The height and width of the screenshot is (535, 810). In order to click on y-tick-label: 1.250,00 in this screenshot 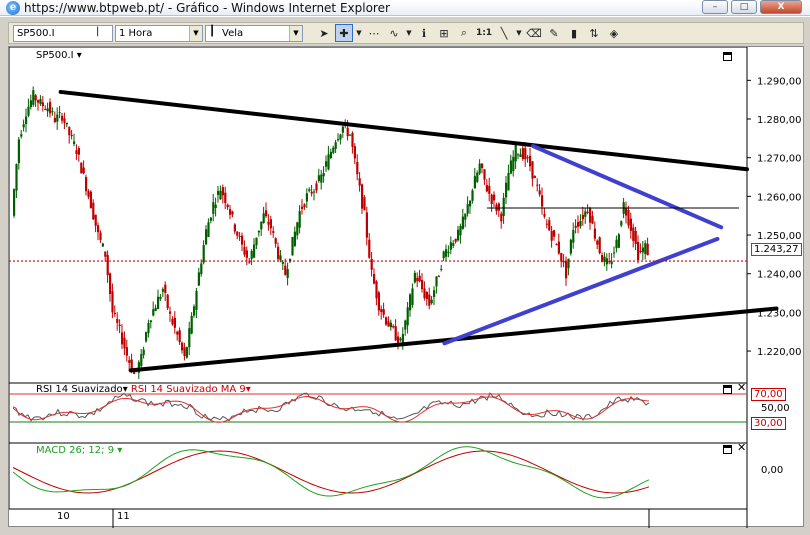, I will do `click(779, 236)`.